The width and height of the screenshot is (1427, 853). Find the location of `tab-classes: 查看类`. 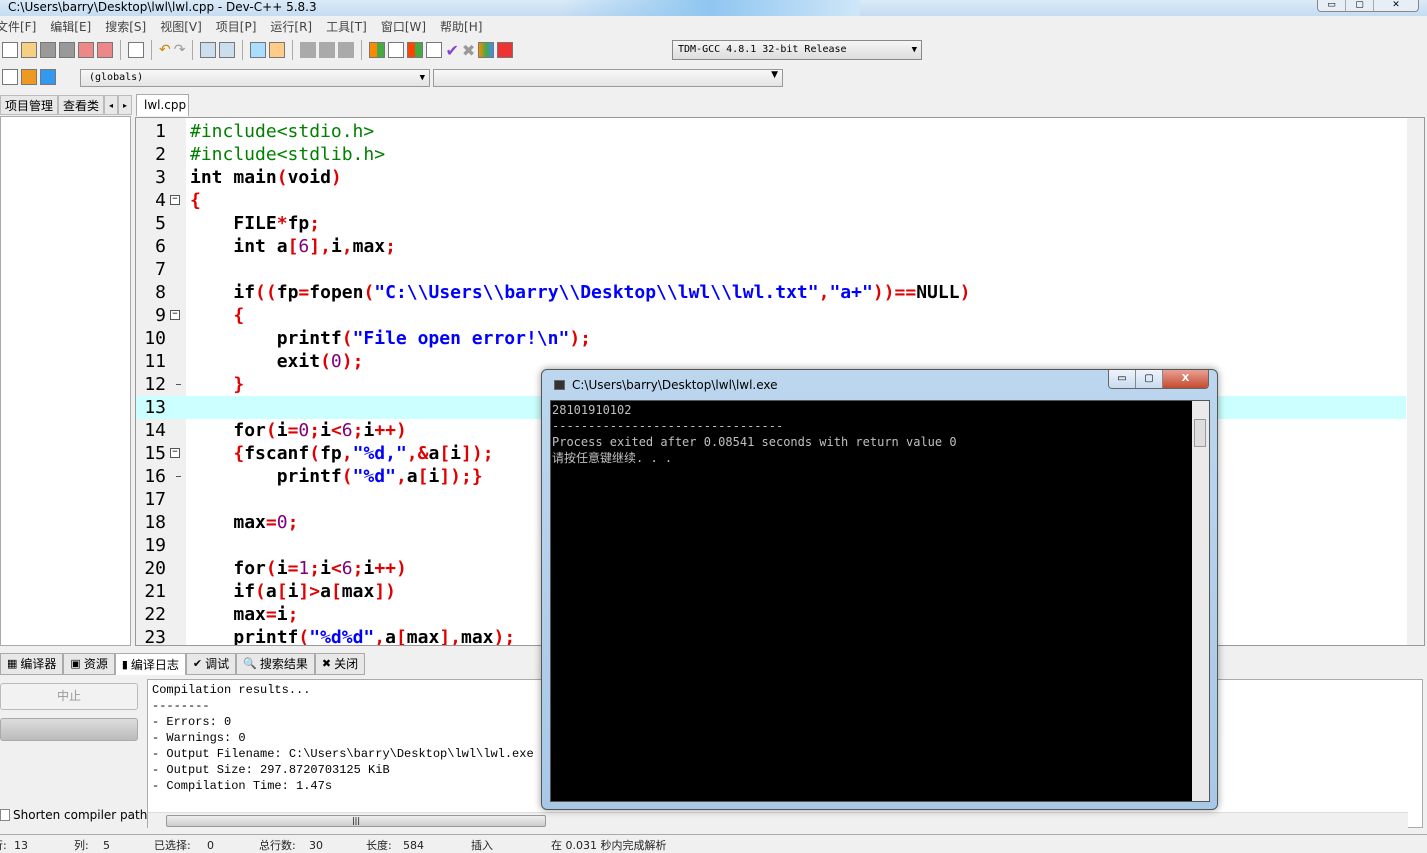

tab-classes: 查看类 is located at coordinates (81, 105).